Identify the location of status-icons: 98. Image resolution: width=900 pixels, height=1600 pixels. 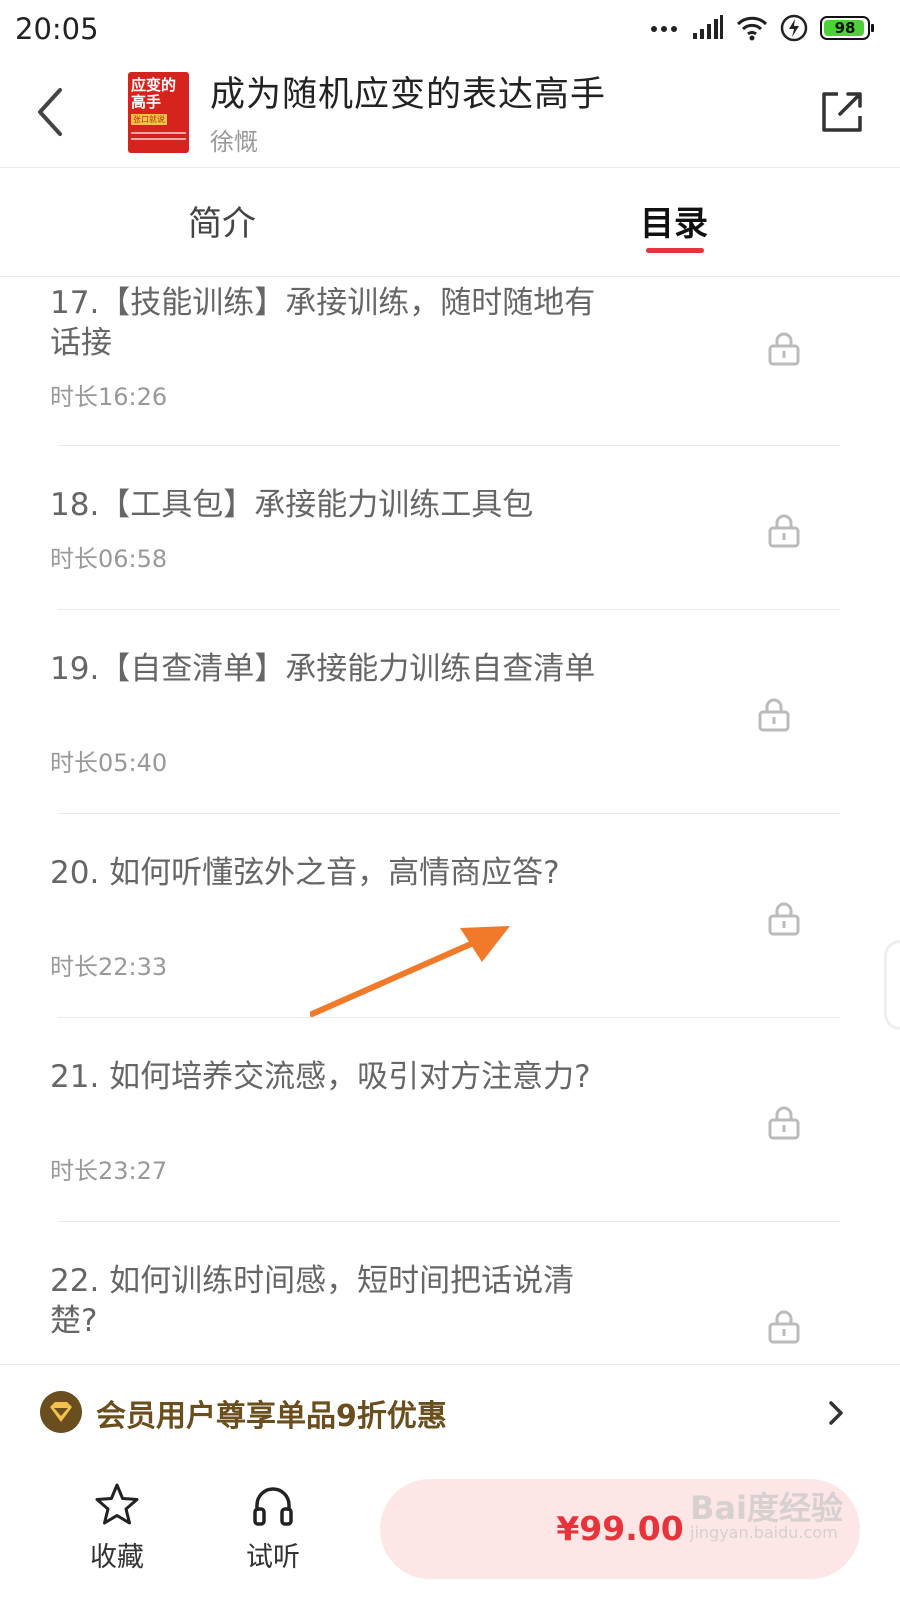
(762, 28).